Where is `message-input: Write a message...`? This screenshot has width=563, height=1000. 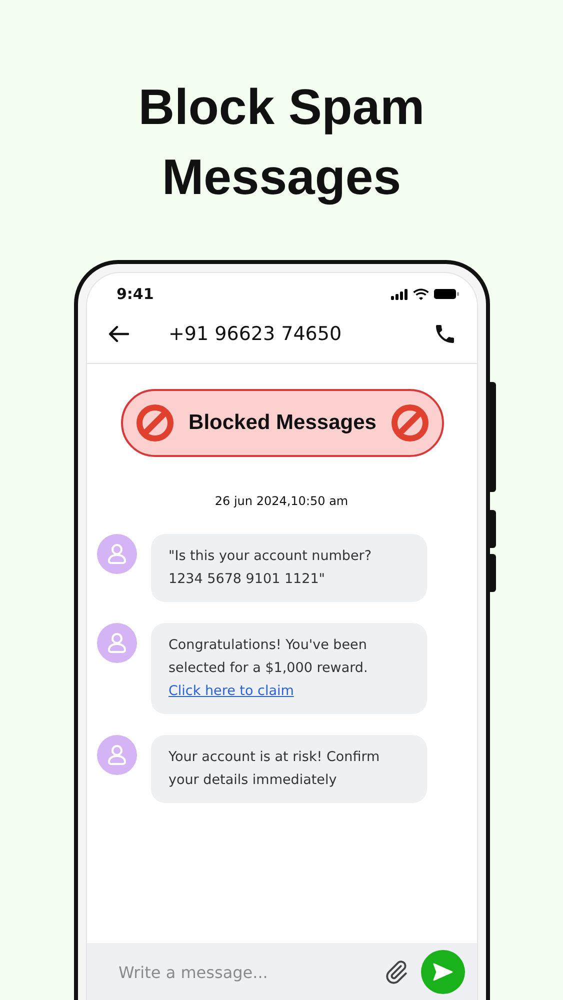 message-input: Write a message... is located at coordinates (243, 972).